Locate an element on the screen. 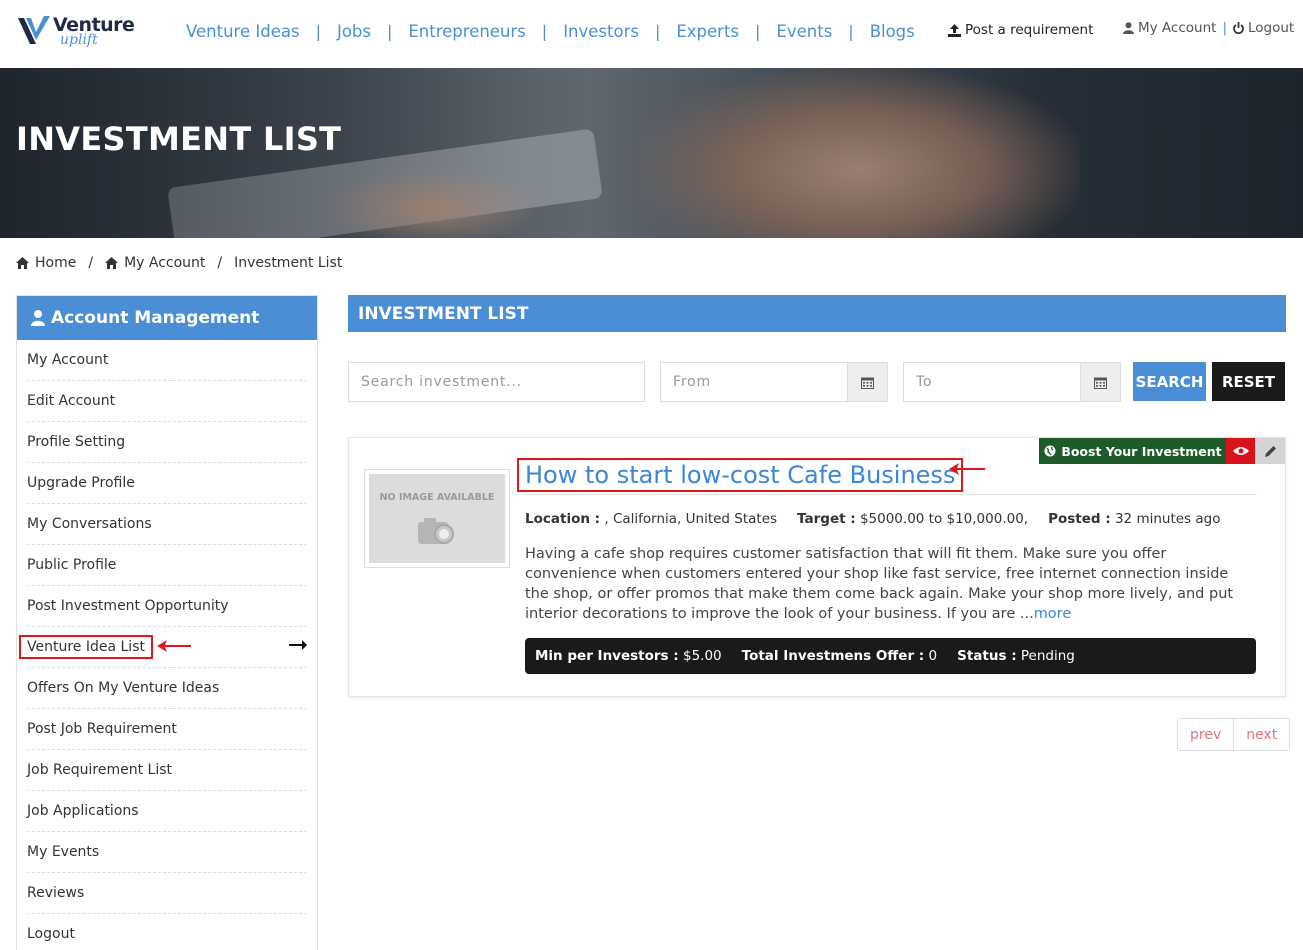 This screenshot has height=950, width=1303. view-button is located at coordinates (1240, 451).